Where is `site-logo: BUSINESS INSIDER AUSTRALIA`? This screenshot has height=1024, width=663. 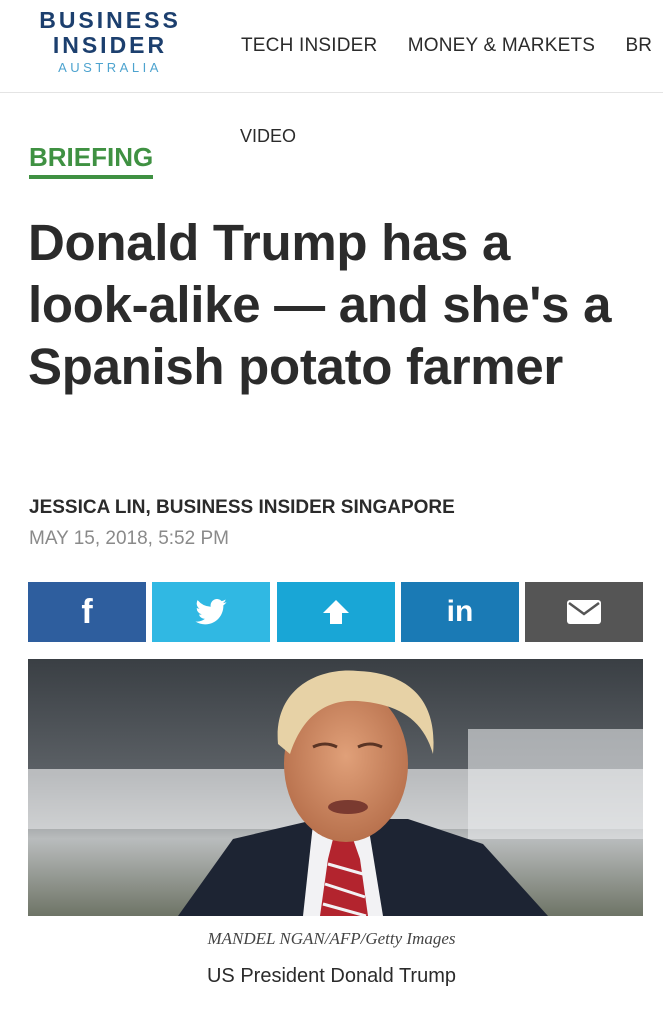 site-logo: BUSINESS INSIDER AUSTRALIA is located at coordinates (110, 42).